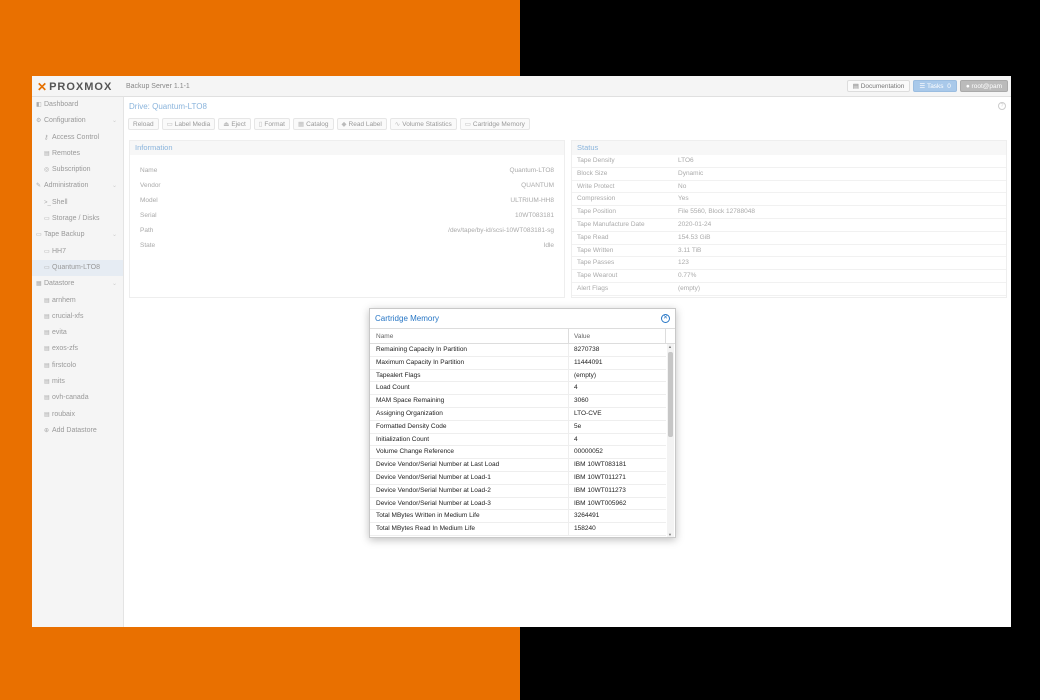 This screenshot has height=700, width=1040. What do you see at coordinates (77, 301) in the screenshot?
I see `sidebar-item-arnhem: ▤ arnhem` at bounding box center [77, 301].